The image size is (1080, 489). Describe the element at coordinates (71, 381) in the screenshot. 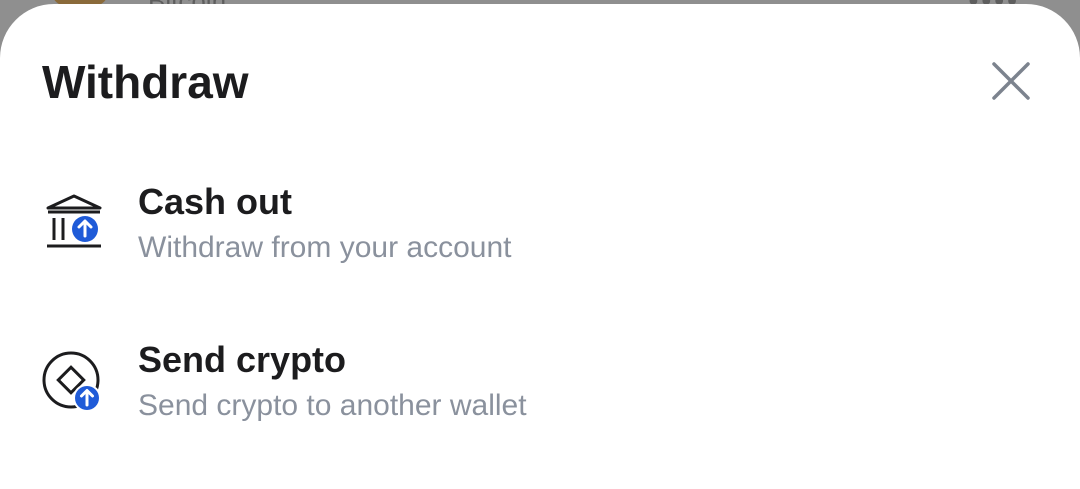

I see `crypto-send-icon` at that location.